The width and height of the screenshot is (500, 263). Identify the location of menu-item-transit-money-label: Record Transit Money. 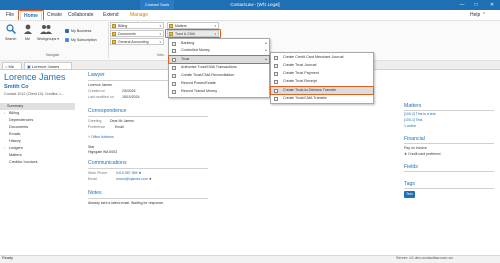
(199, 91).